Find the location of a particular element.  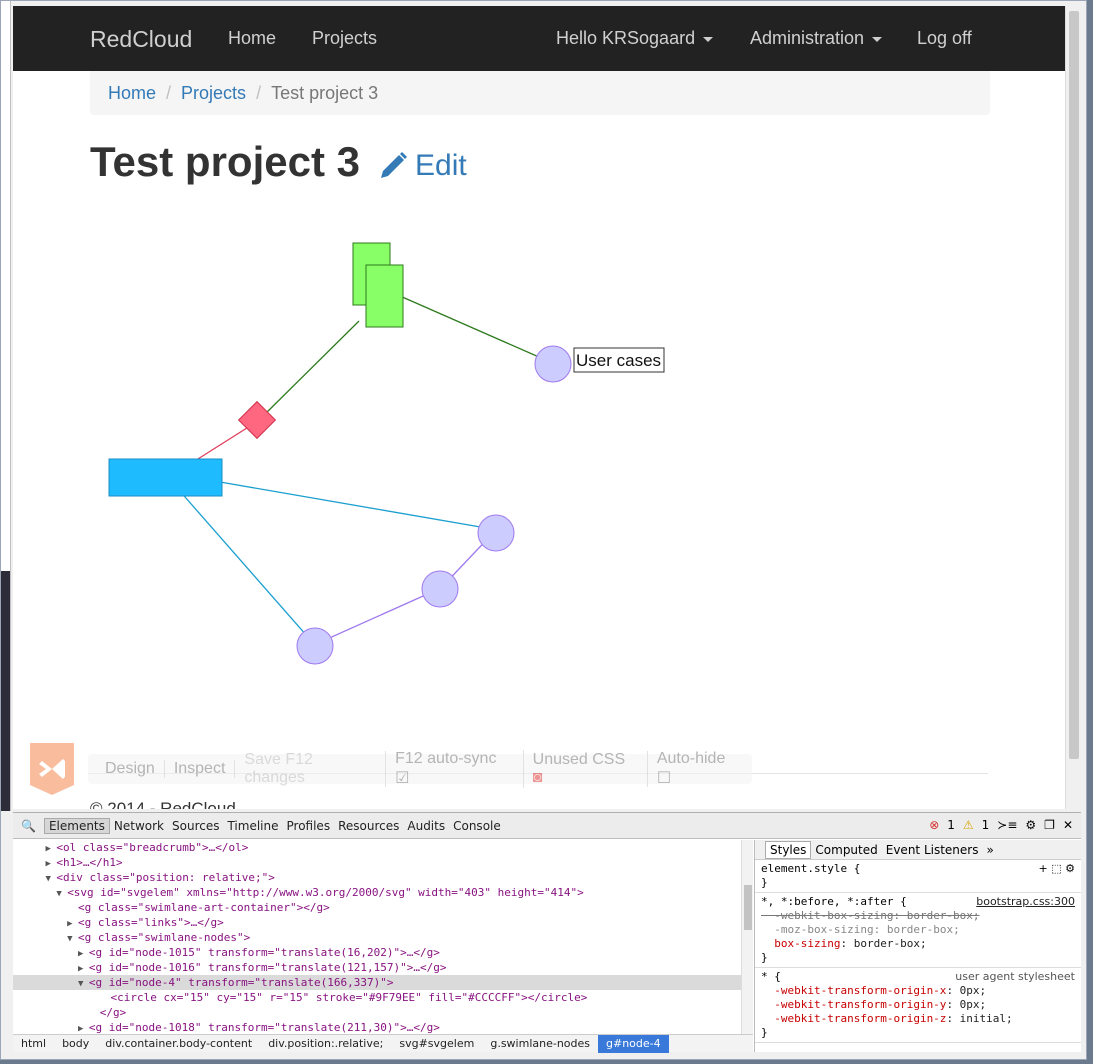

rule2-source: user agent stylesheet is located at coordinates (1015, 976).